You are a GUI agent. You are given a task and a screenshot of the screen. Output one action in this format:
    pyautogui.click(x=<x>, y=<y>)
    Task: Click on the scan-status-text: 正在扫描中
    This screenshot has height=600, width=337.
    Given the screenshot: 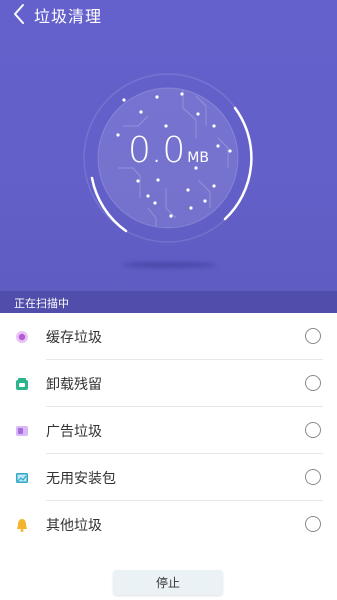 What is the action you would take?
    pyautogui.click(x=41, y=303)
    